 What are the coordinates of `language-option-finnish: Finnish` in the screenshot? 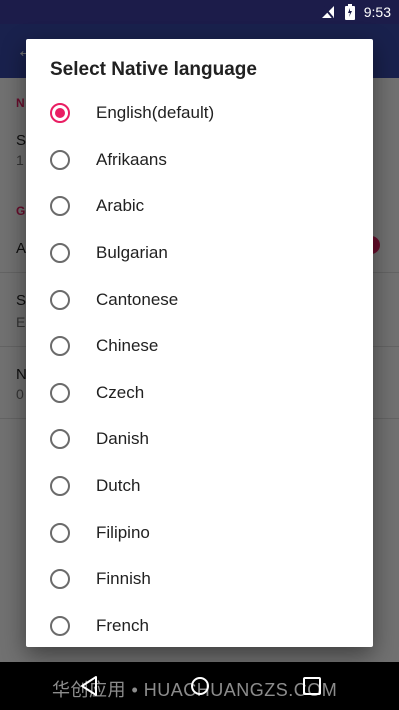 It's located at (199, 579).